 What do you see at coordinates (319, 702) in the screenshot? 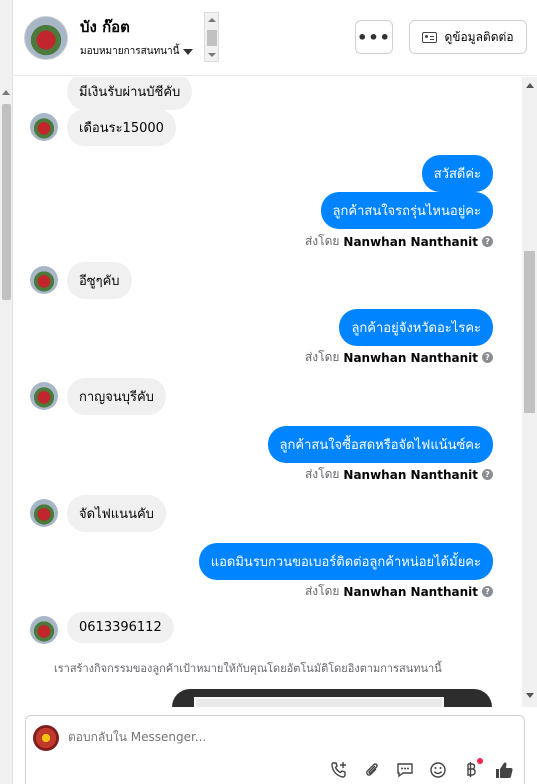
I see `attachment-image` at bounding box center [319, 702].